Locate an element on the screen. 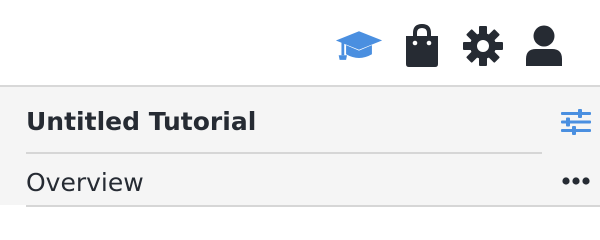  row-divider is located at coordinates (313, 206).